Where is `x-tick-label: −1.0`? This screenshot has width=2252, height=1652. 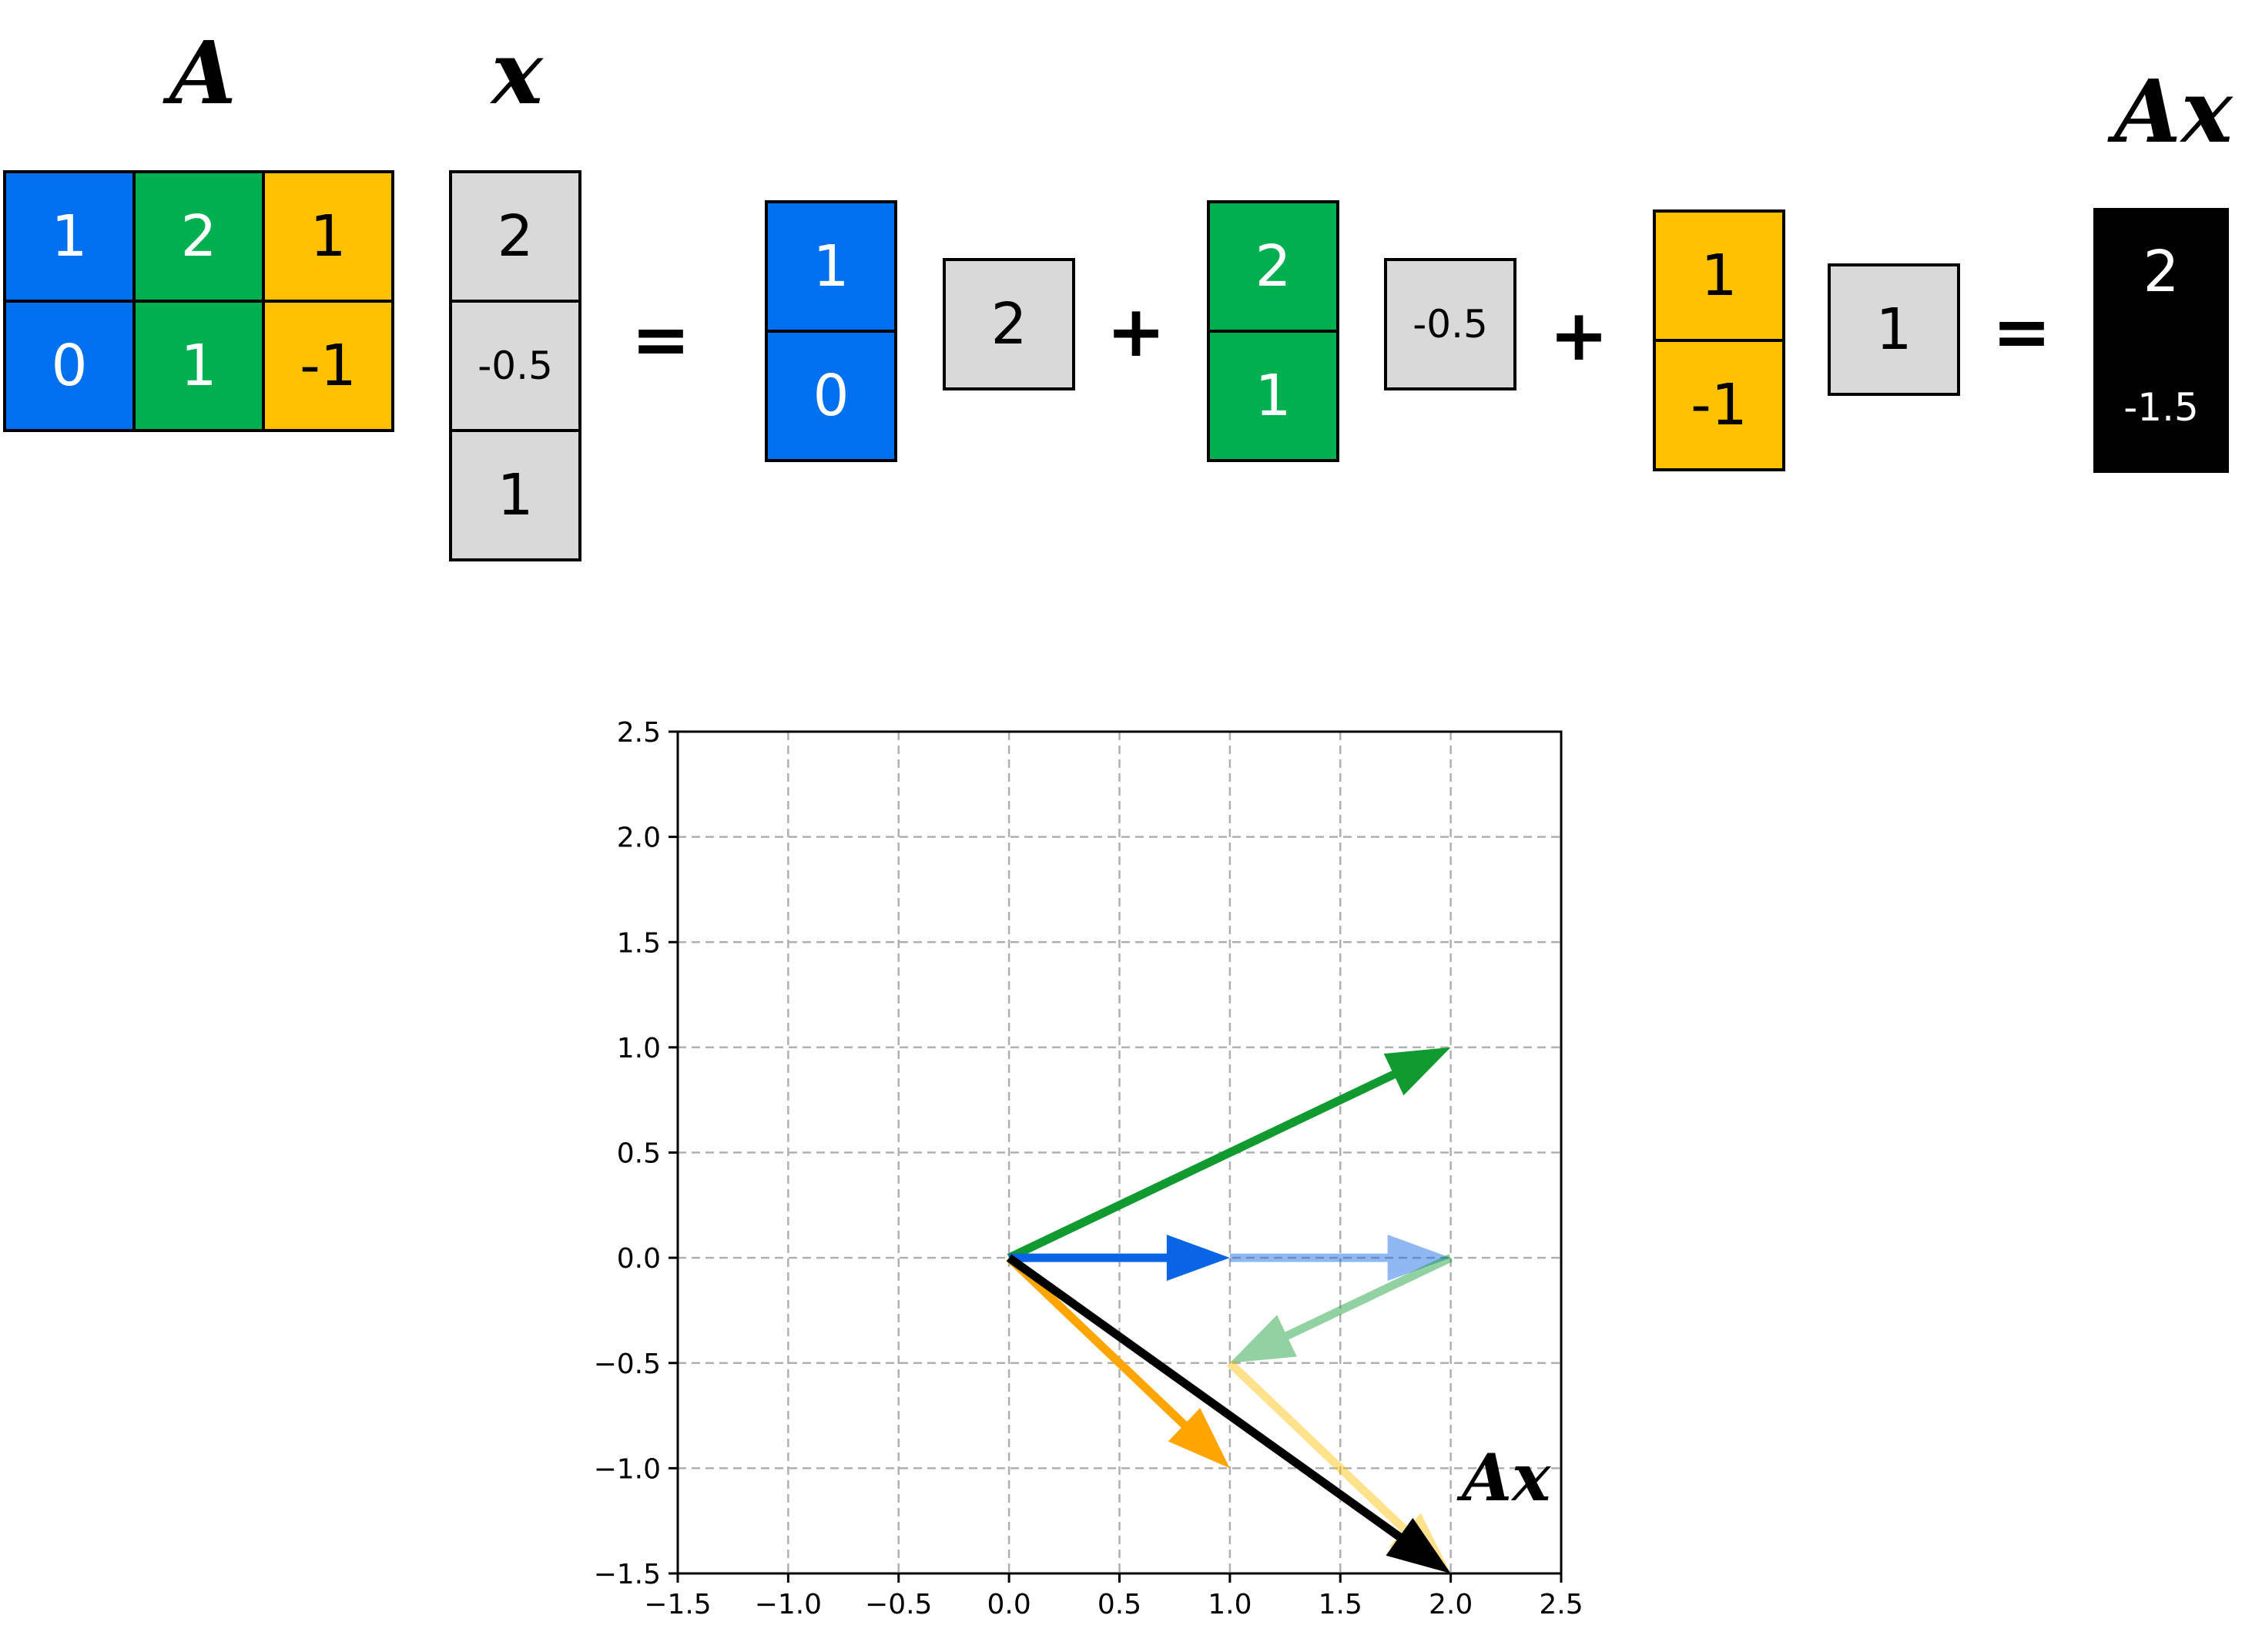 x-tick-label: −1.0 is located at coordinates (789, 1604).